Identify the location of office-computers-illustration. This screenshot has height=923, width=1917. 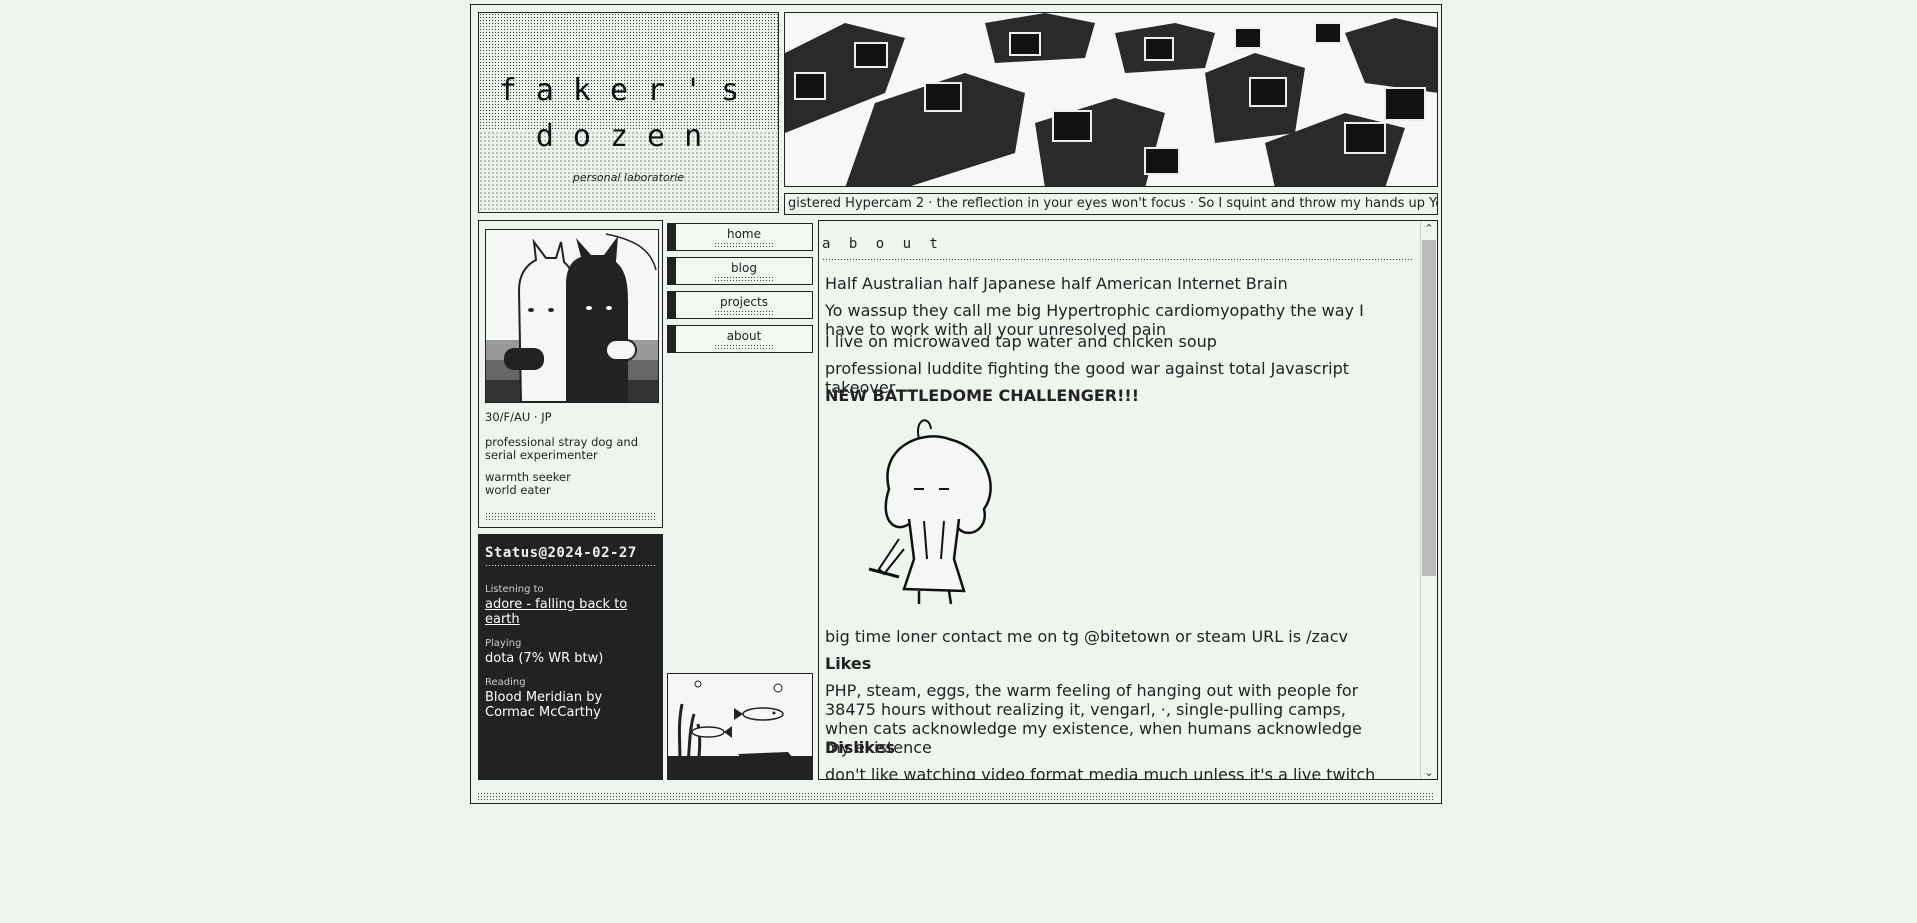
(1111, 99).